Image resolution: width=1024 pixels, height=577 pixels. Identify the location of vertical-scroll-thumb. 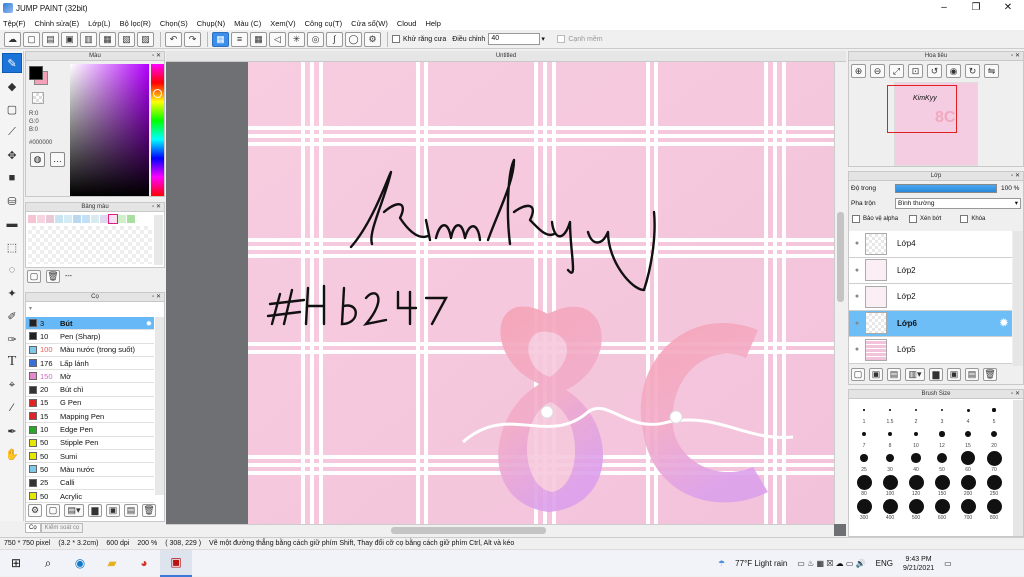
(840, 257).